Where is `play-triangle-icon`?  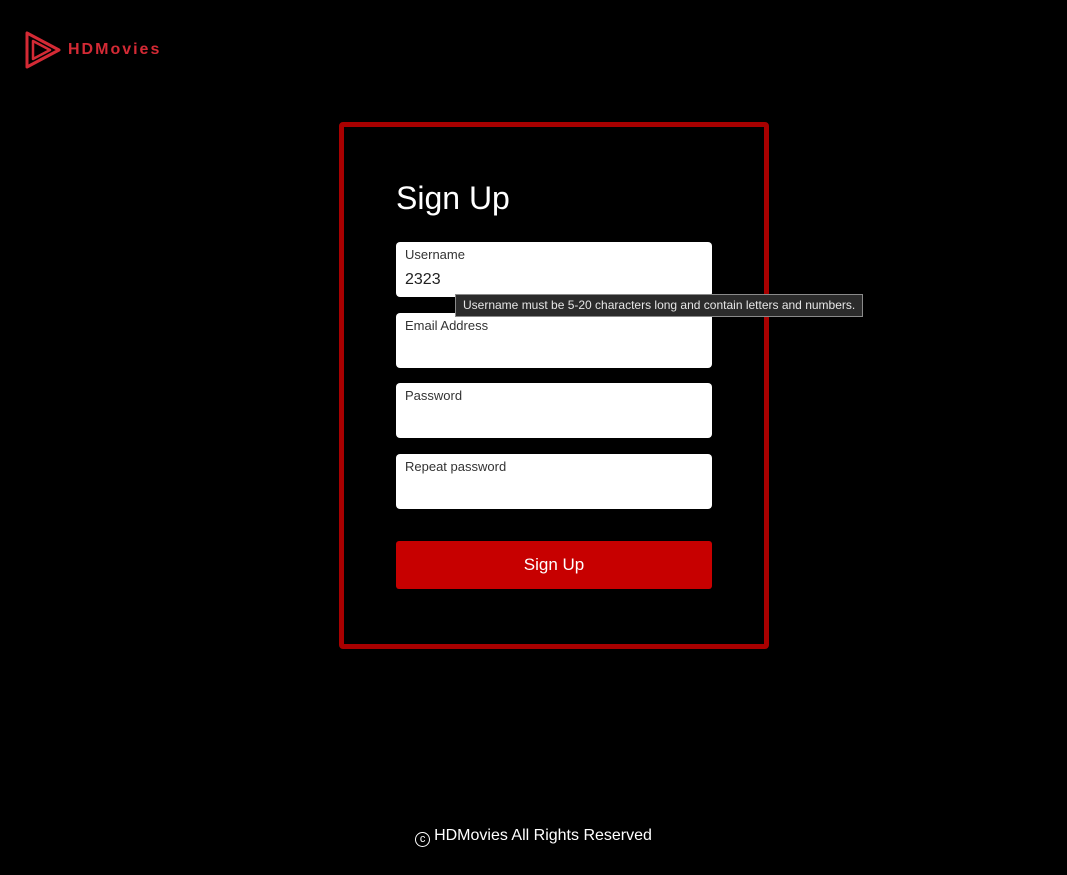
play-triangle-icon is located at coordinates (43, 50).